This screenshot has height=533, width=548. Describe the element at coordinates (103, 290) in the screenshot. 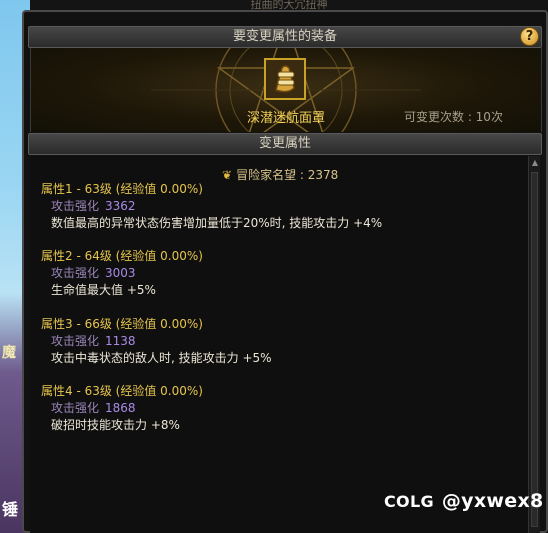

I see `attribute-effect: 生命值最大值 +5%` at that location.